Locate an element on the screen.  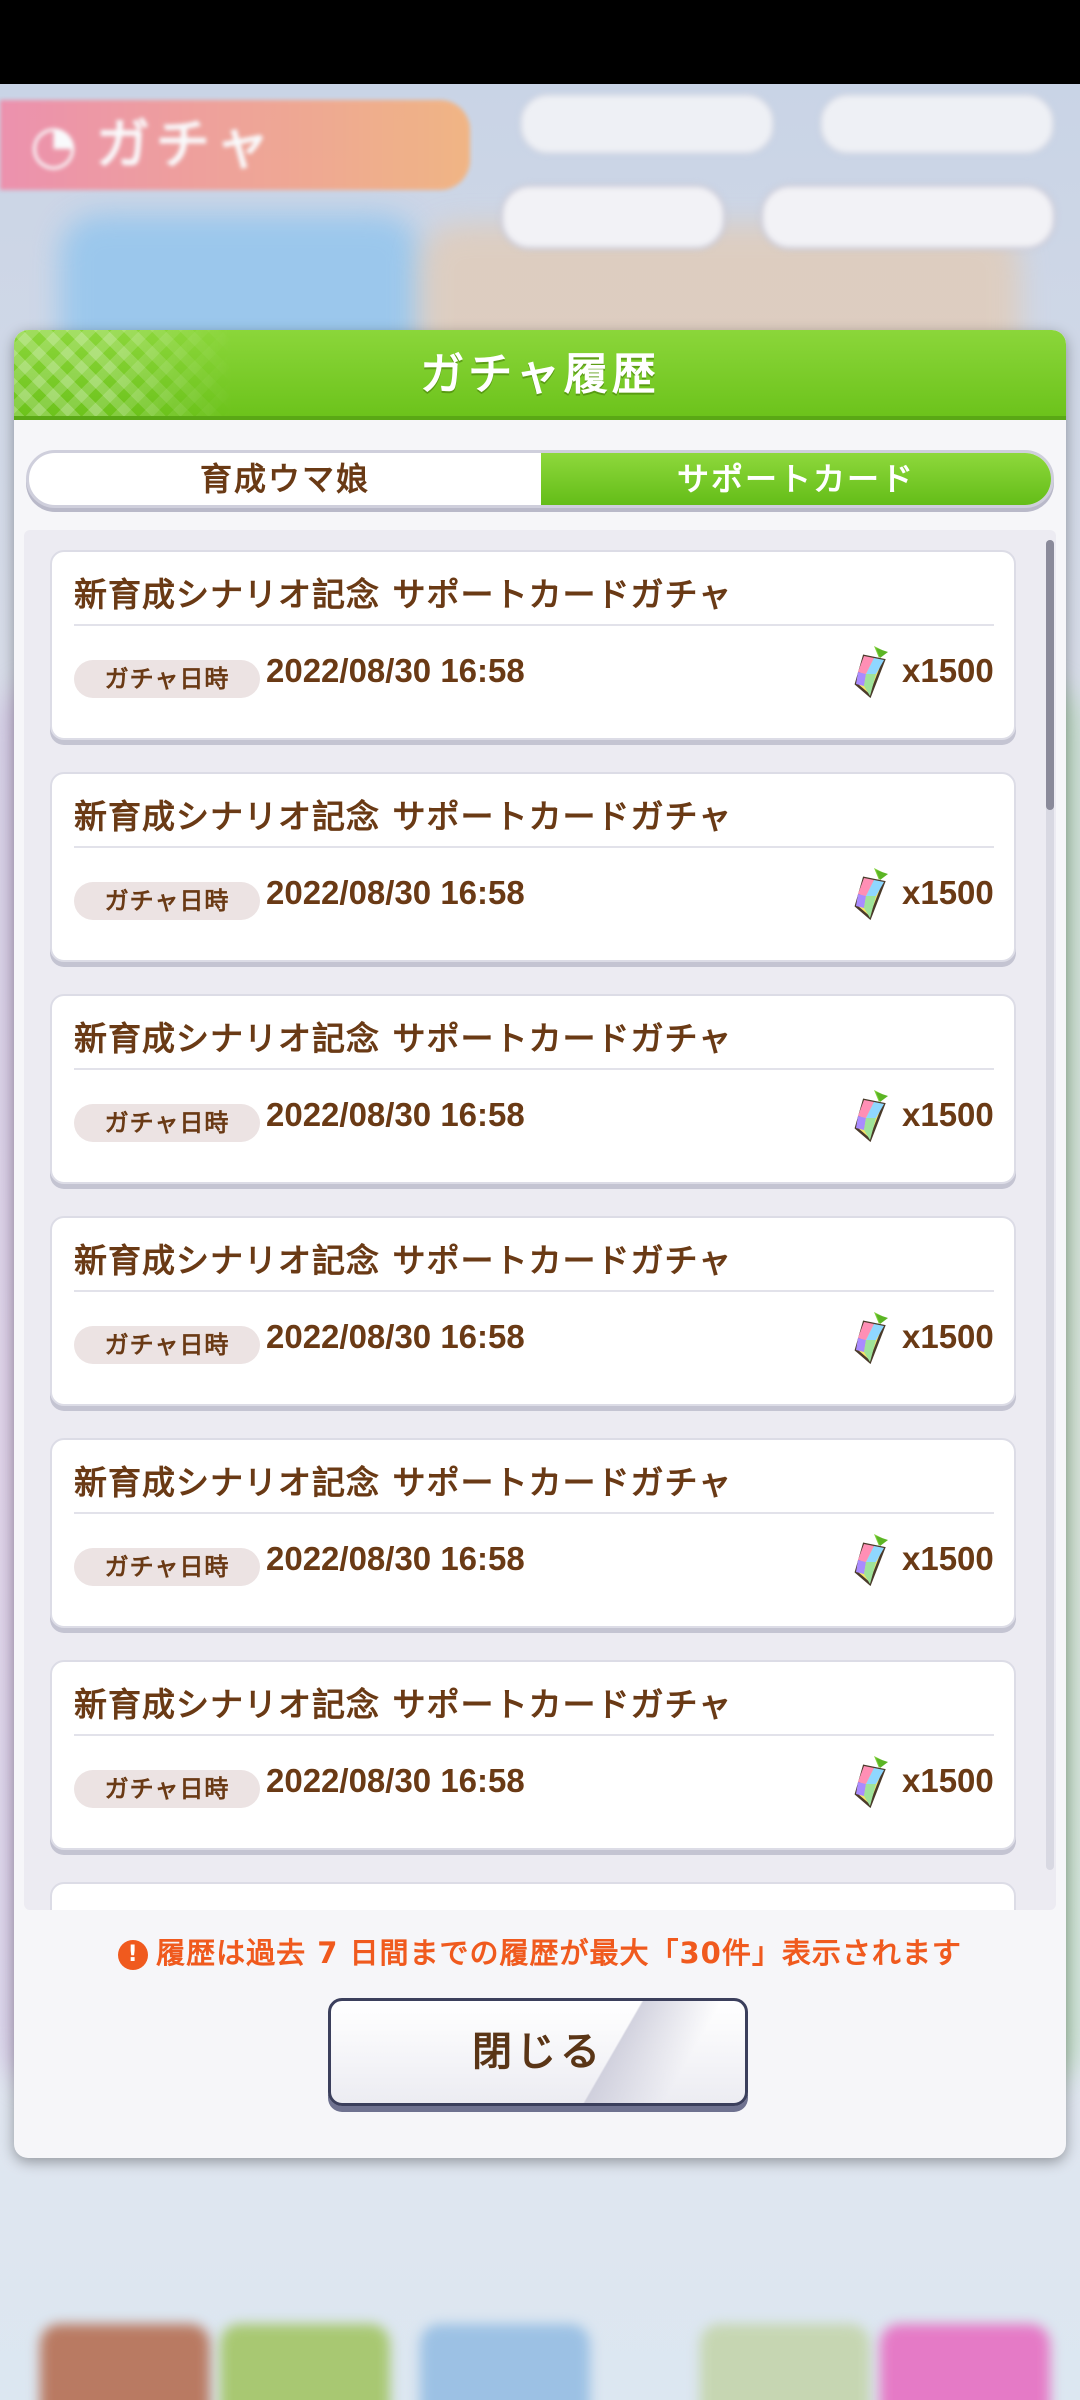
background-resource-a is located at coordinates (647, 124).